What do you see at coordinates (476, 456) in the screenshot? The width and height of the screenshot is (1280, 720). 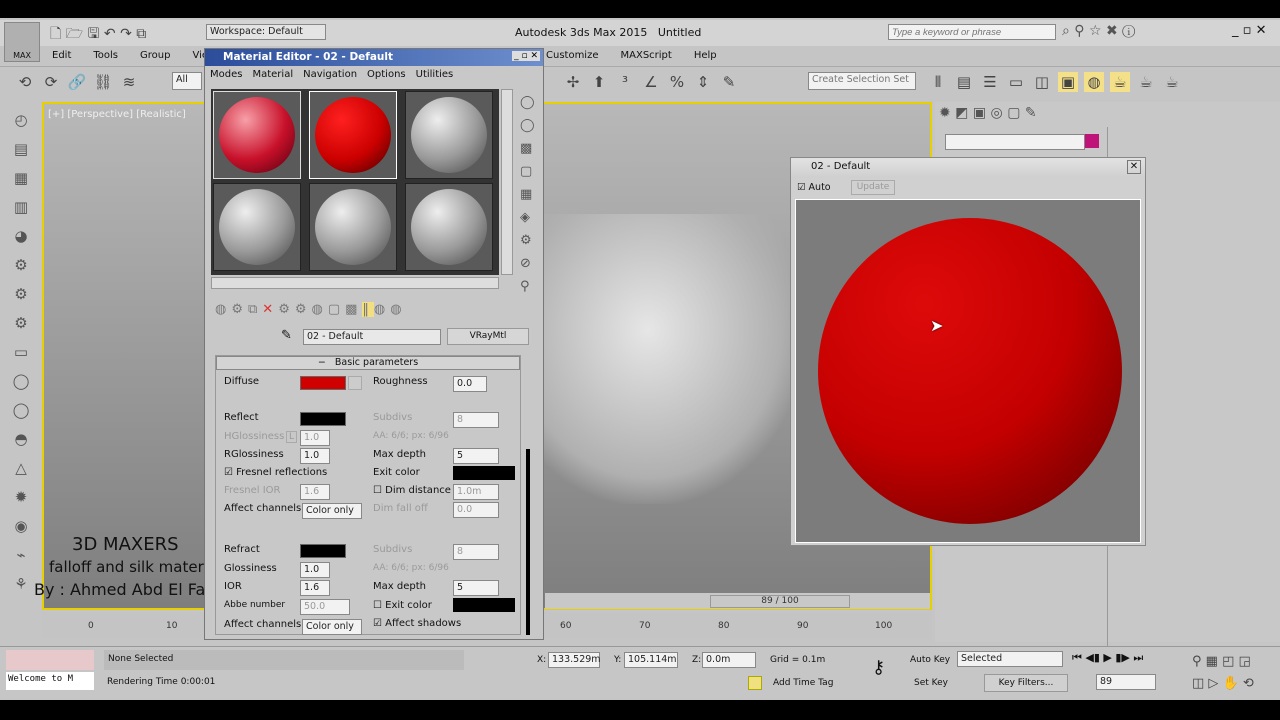 I see `reflect-maxdepth-field: 5` at bounding box center [476, 456].